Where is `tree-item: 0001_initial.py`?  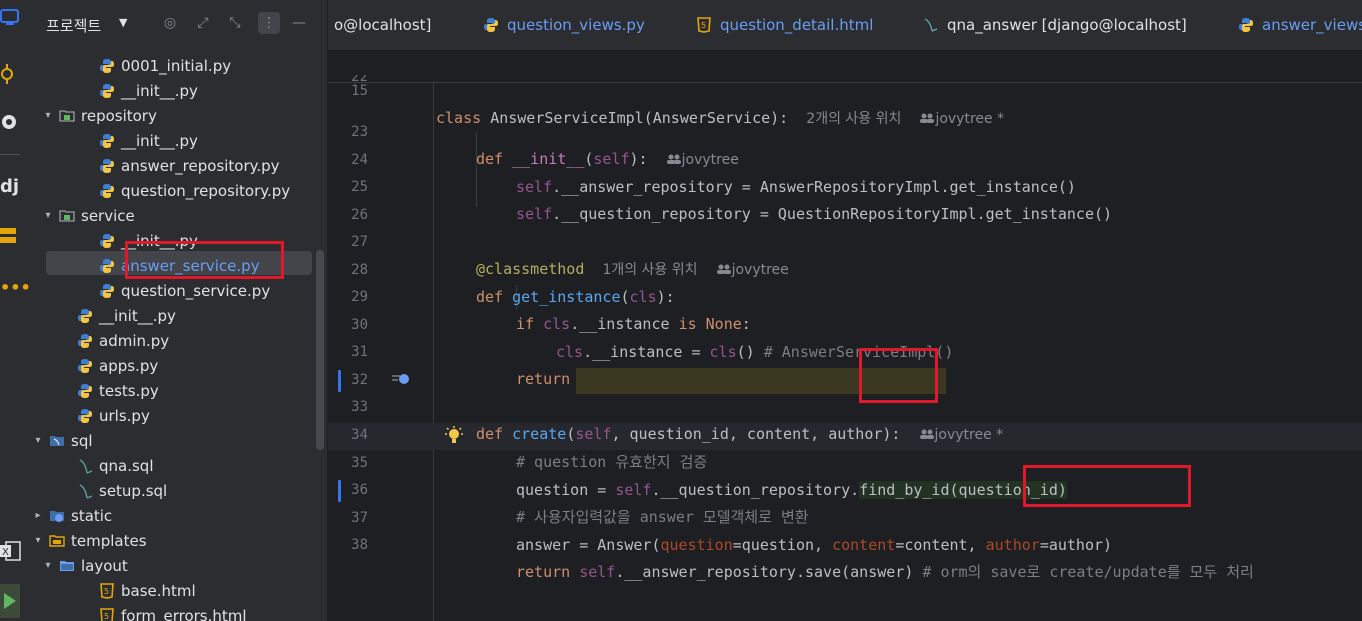 tree-item: 0001_initial.py is located at coordinates (179, 65).